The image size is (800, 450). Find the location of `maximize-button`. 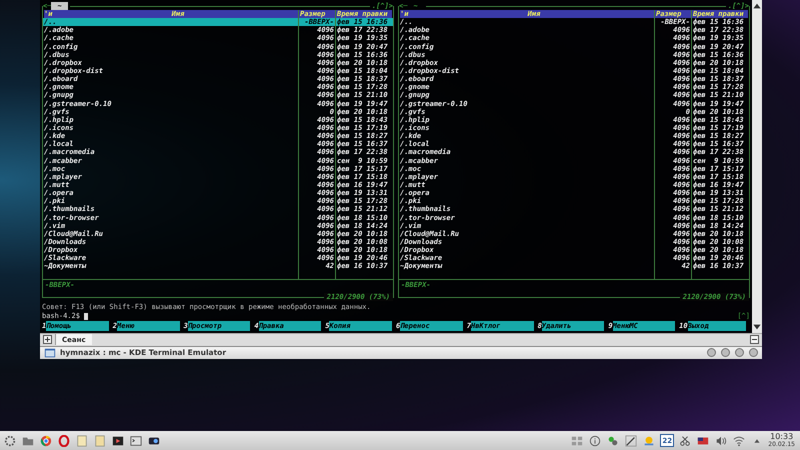

maximize-button is located at coordinates (739, 353).